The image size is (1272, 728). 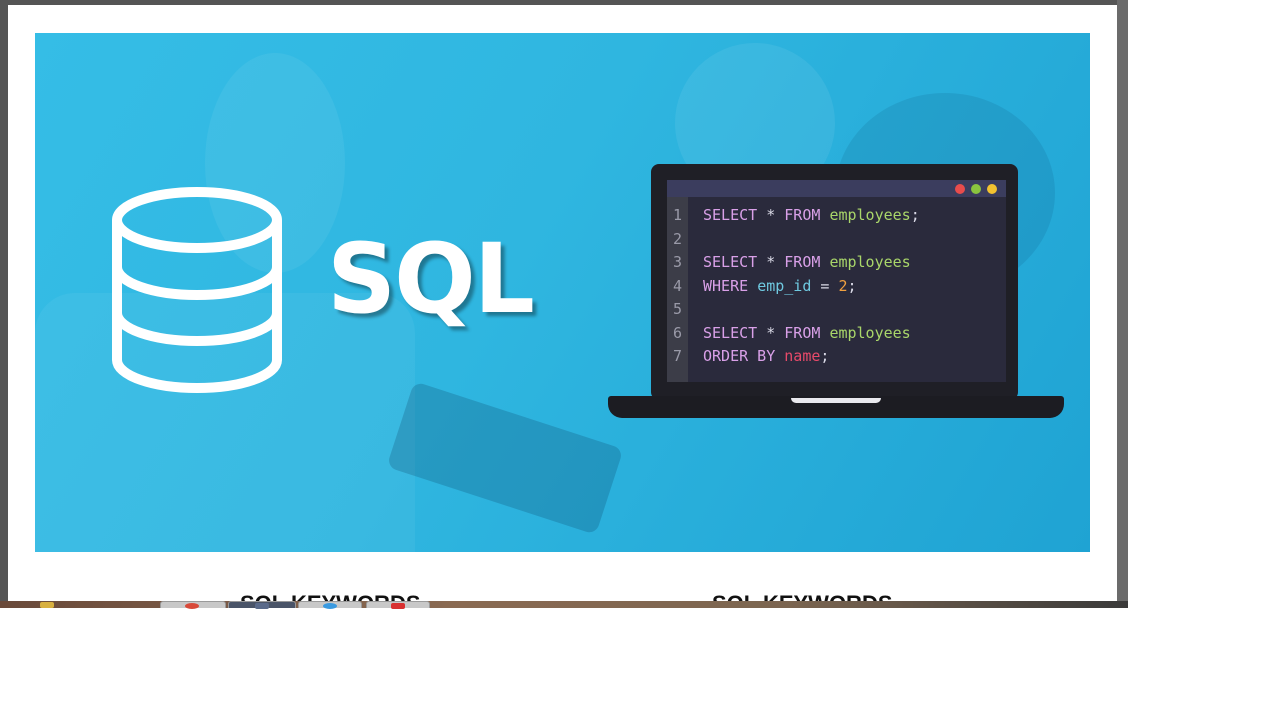 I want to click on taskbar-start, so click(x=40, y=604).